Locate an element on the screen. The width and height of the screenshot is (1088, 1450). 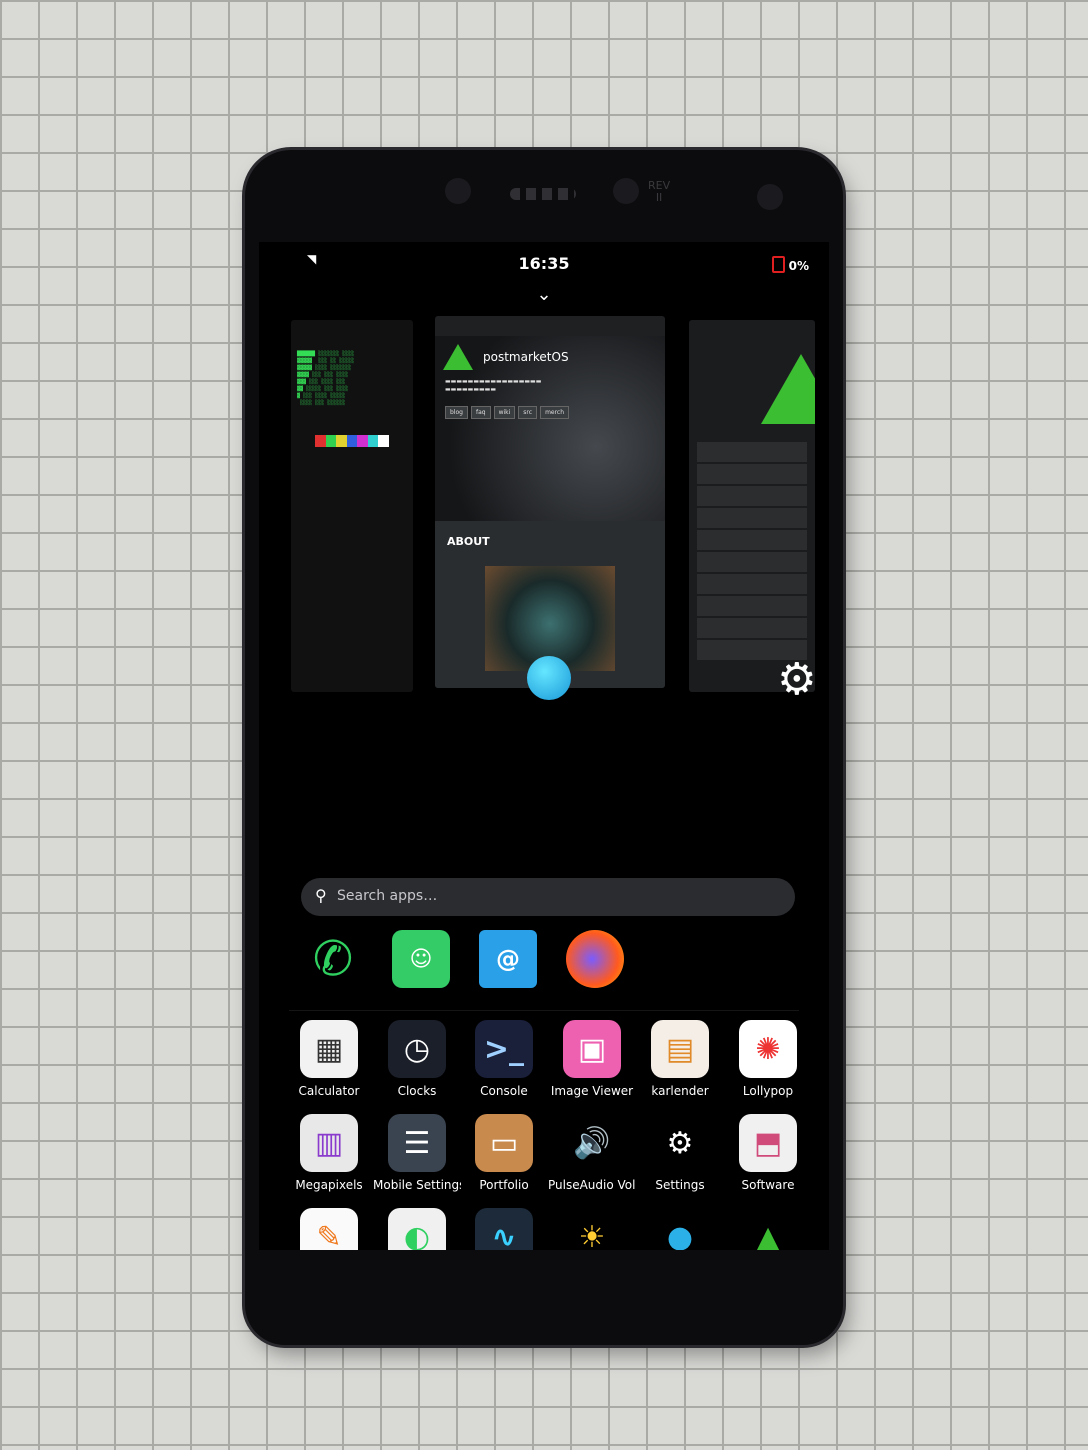
phone-icon: ✆ is located at coordinates (333, 959).